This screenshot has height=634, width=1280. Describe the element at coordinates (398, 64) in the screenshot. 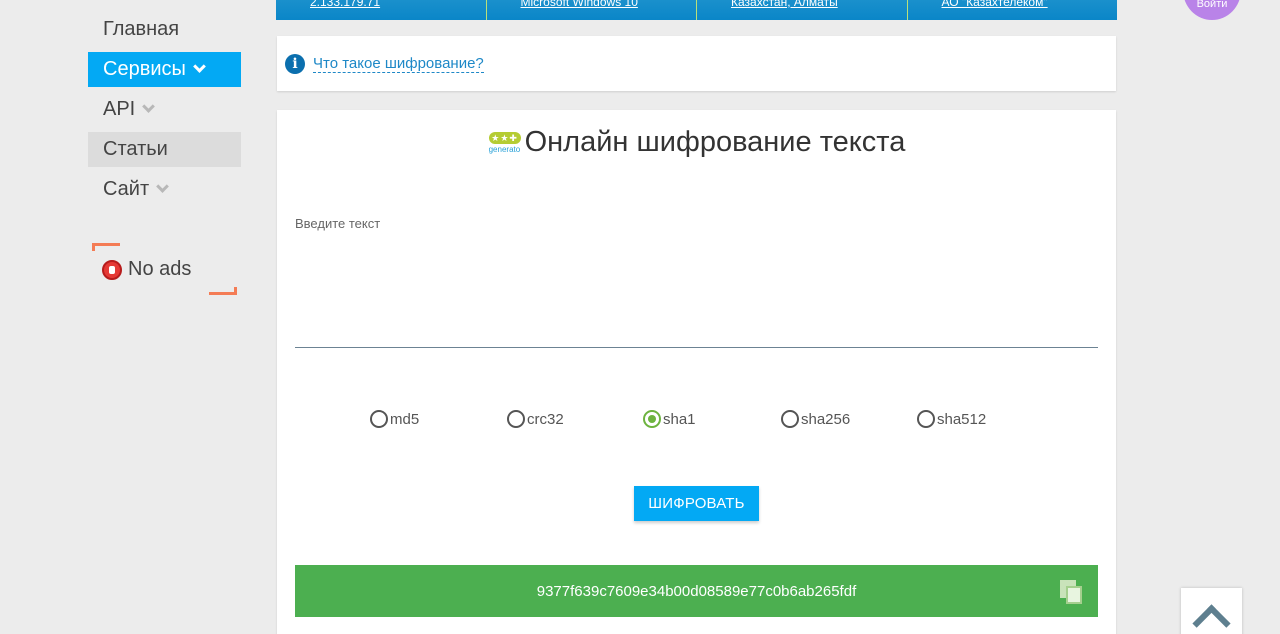

I see `what-is-encryption-link: Что такое шифрование?` at that location.